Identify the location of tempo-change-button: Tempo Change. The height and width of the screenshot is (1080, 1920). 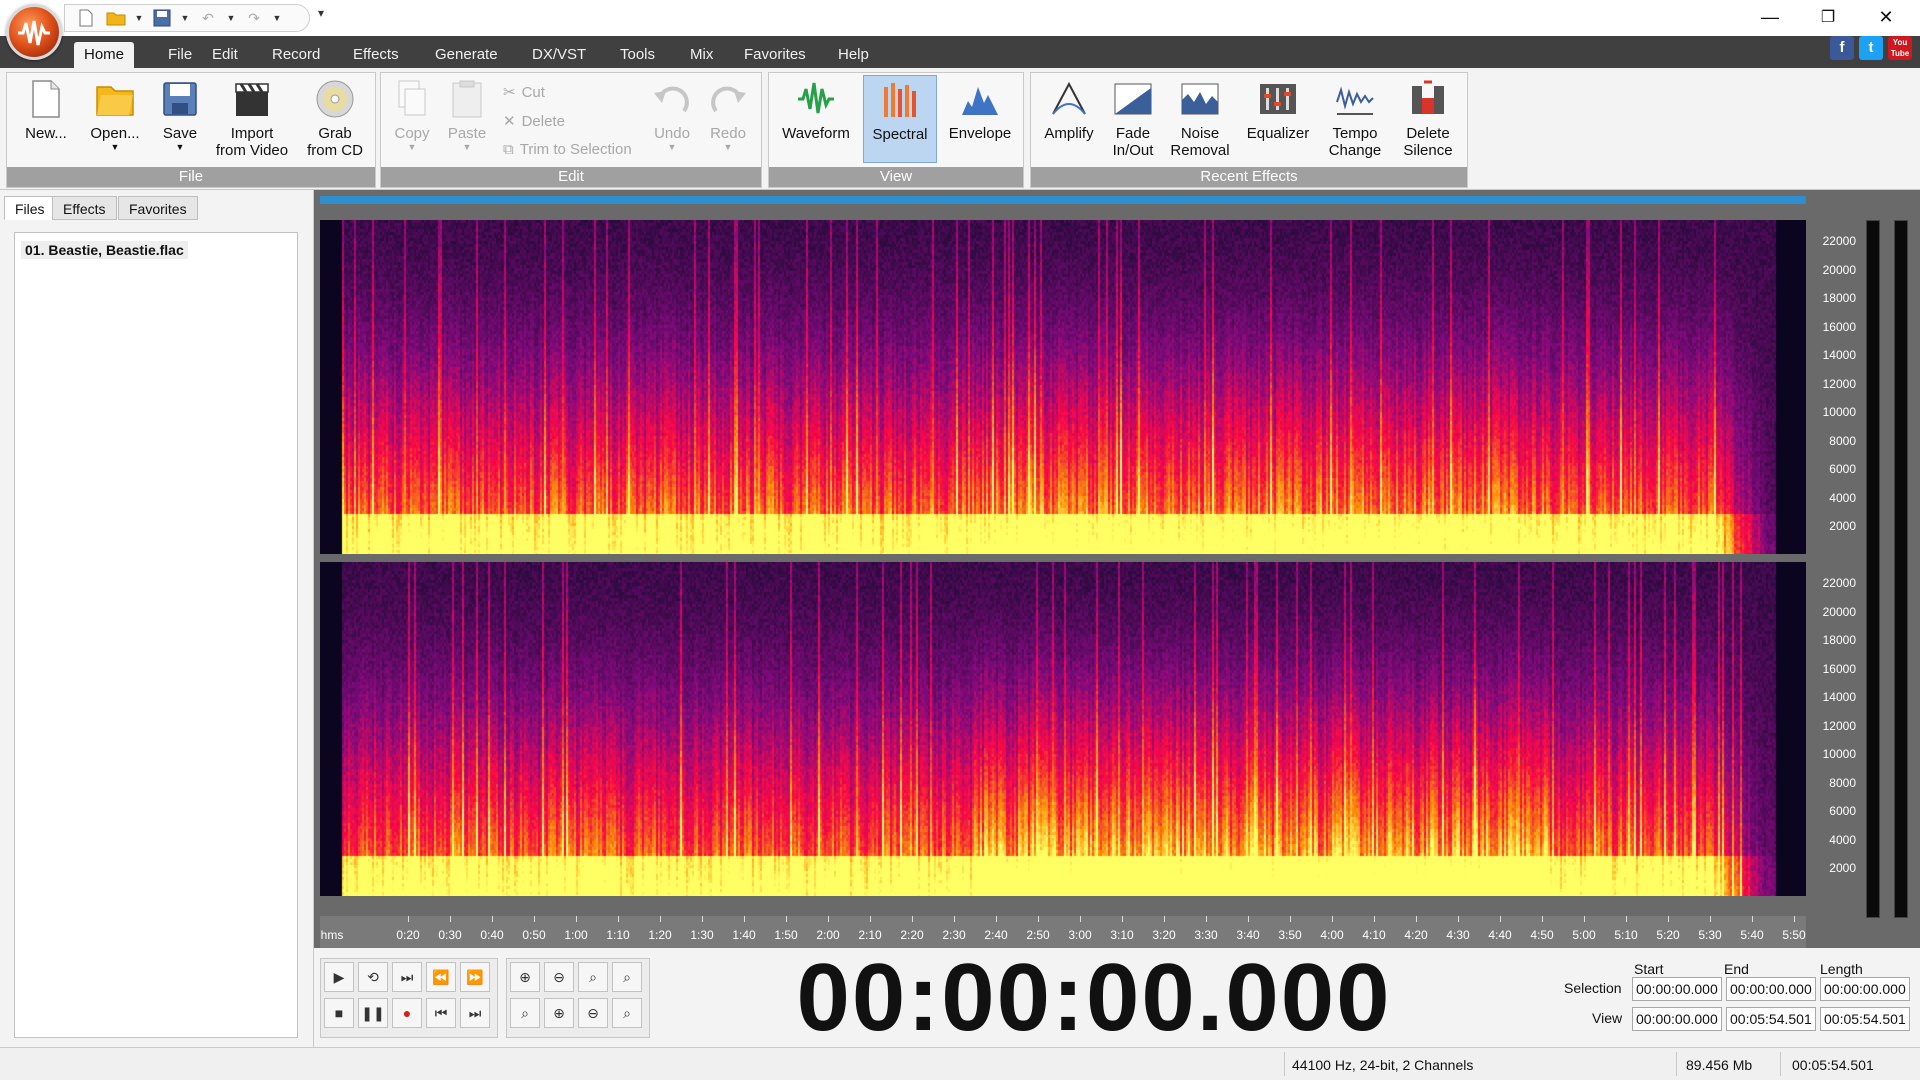
(1355, 118).